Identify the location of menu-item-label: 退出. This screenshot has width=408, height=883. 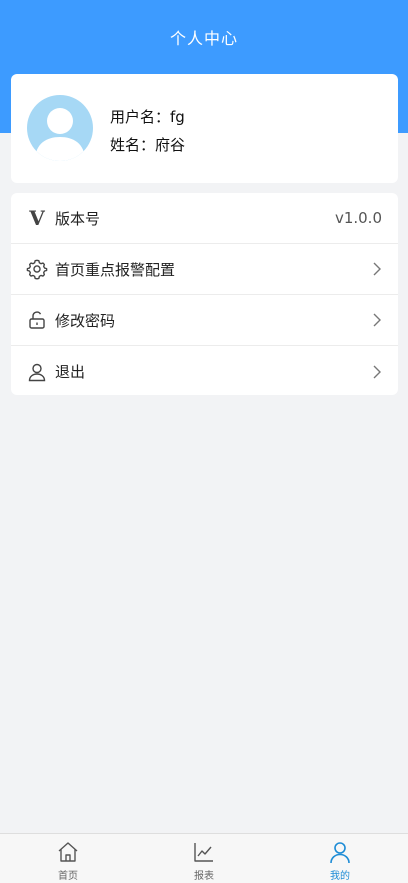
(70, 372).